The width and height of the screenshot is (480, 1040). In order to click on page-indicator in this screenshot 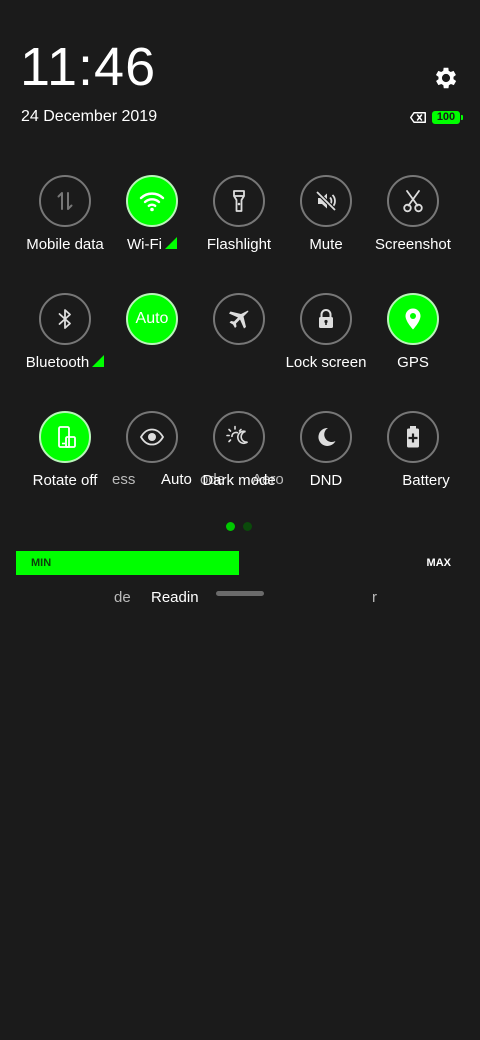, I will do `click(239, 526)`.